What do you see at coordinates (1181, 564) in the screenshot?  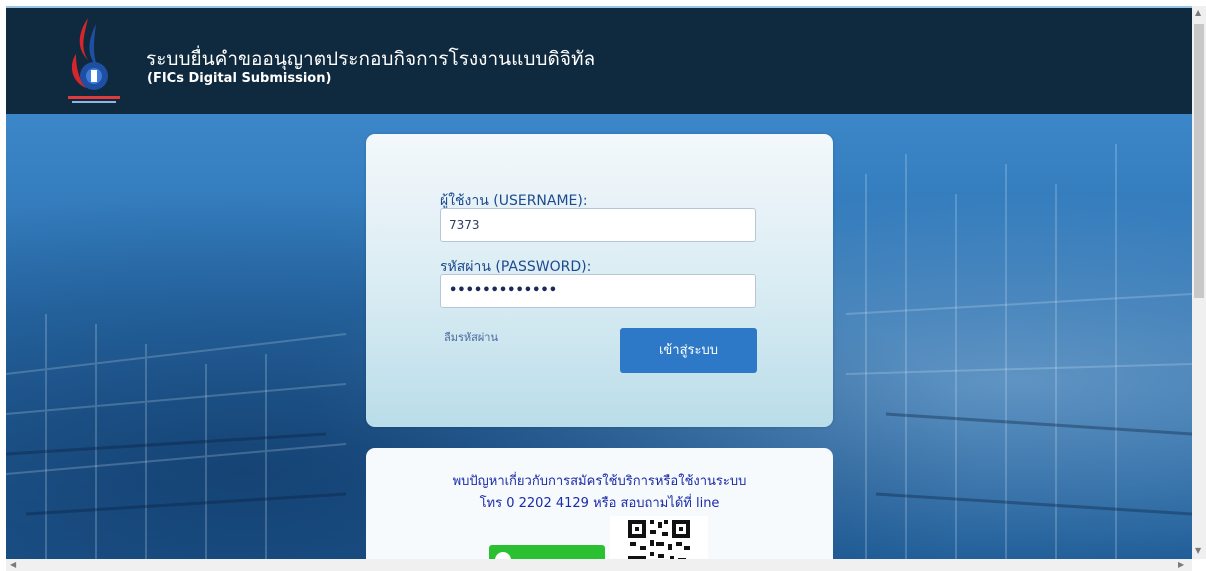 I see `scroll-right-arrow-icon: ▶` at bounding box center [1181, 564].